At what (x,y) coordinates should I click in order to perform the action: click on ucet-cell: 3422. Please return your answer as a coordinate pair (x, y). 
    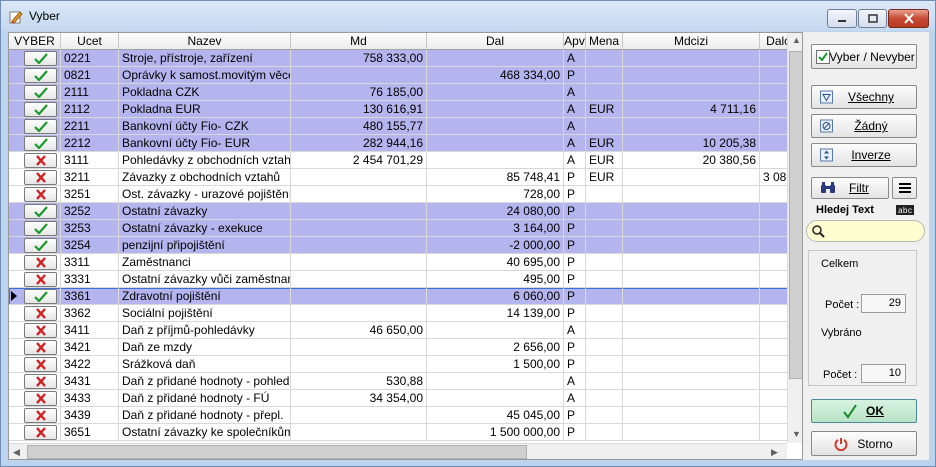
    Looking at the image, I should click on (90, 364).